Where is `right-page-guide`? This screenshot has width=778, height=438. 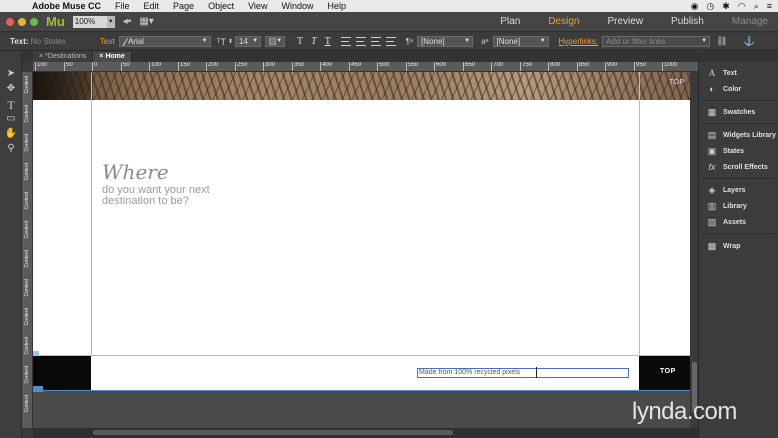 right-page-guide is located at coordinates (639, 231).